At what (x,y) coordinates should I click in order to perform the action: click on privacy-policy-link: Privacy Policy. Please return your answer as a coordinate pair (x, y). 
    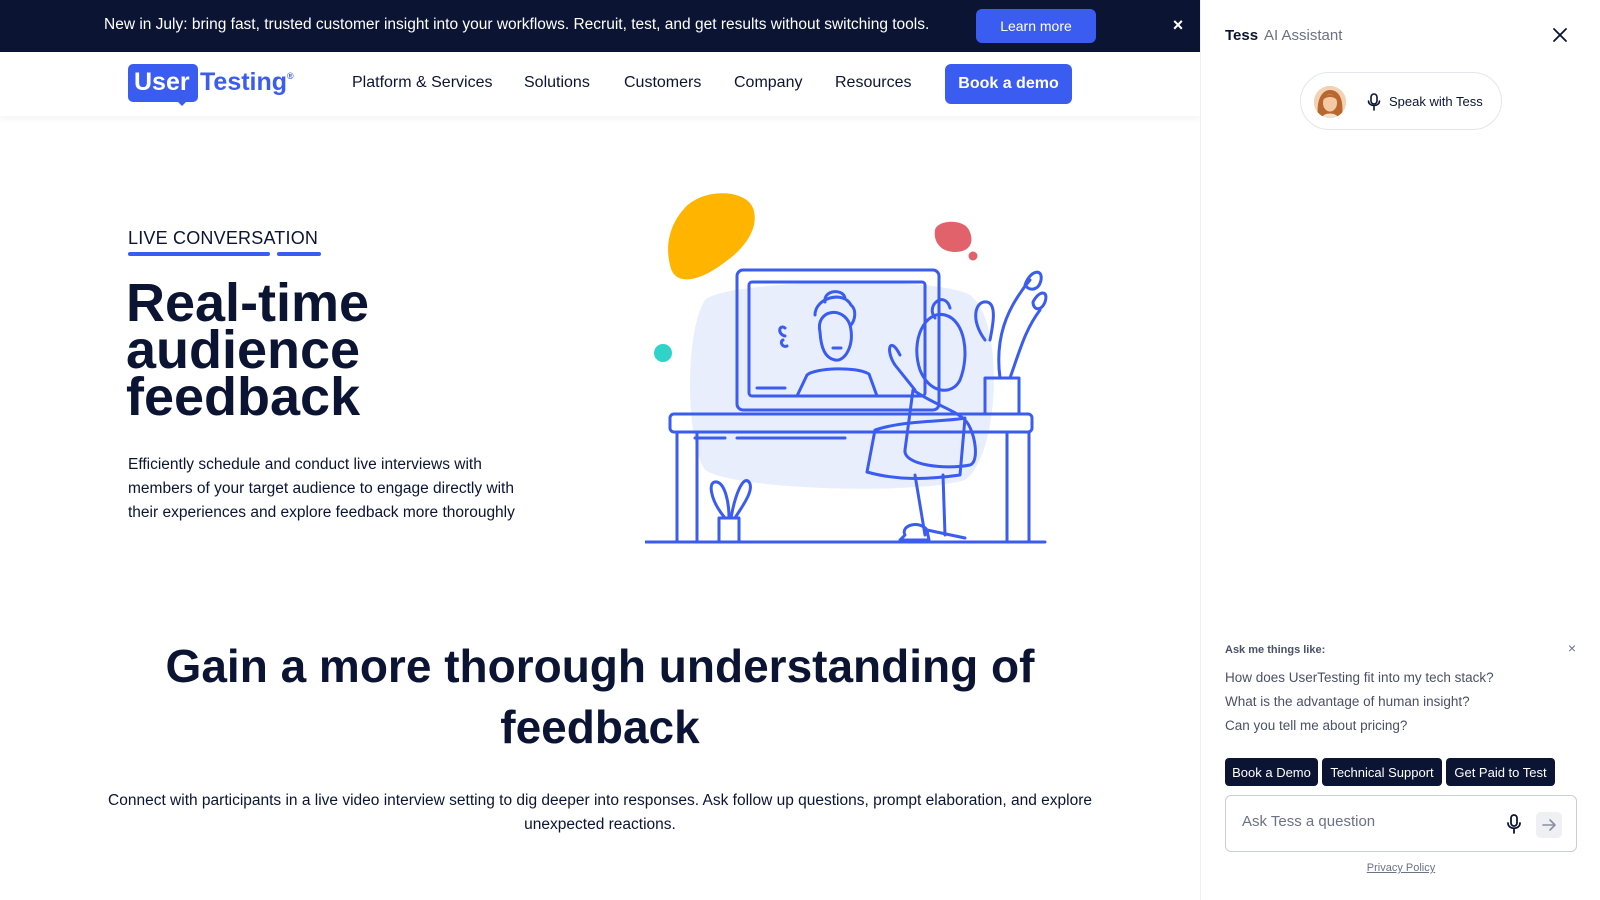
    Looking at the image, I should click on (1400, 868).